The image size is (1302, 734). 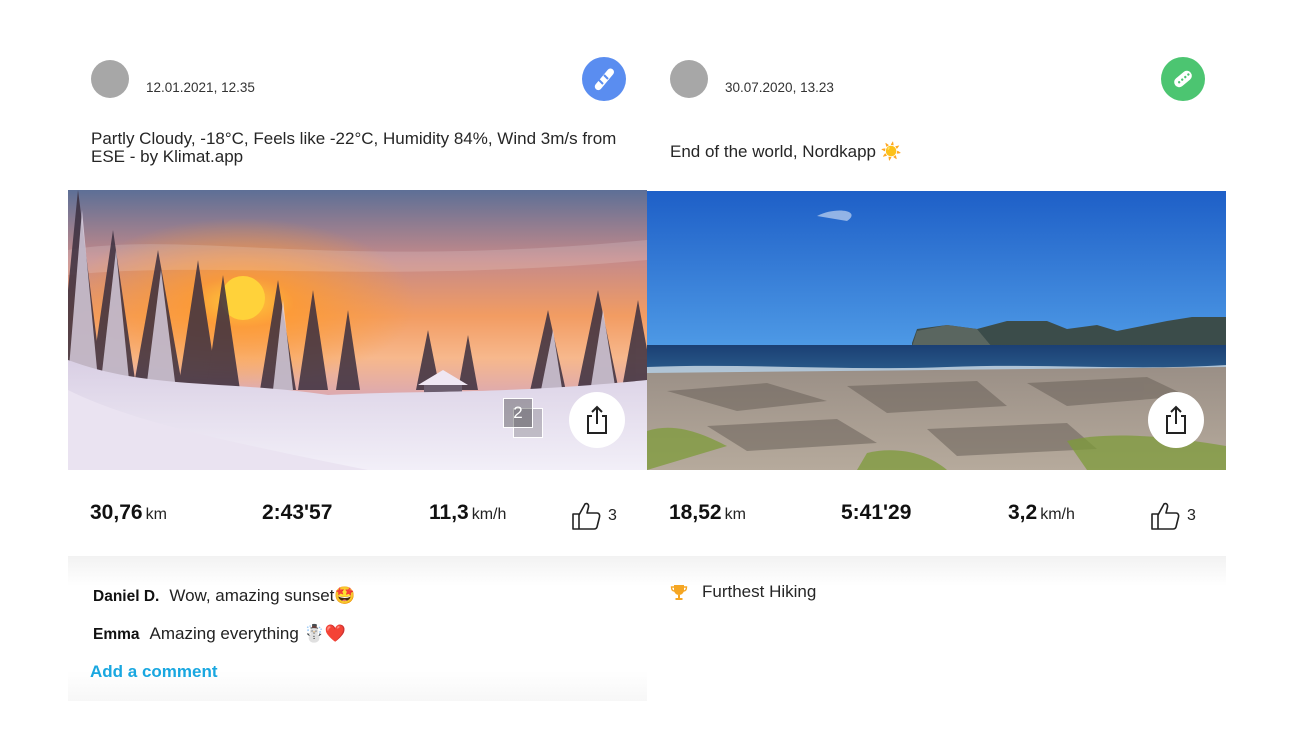 I want to click on trophy-icon, so click(x=679, y=592).